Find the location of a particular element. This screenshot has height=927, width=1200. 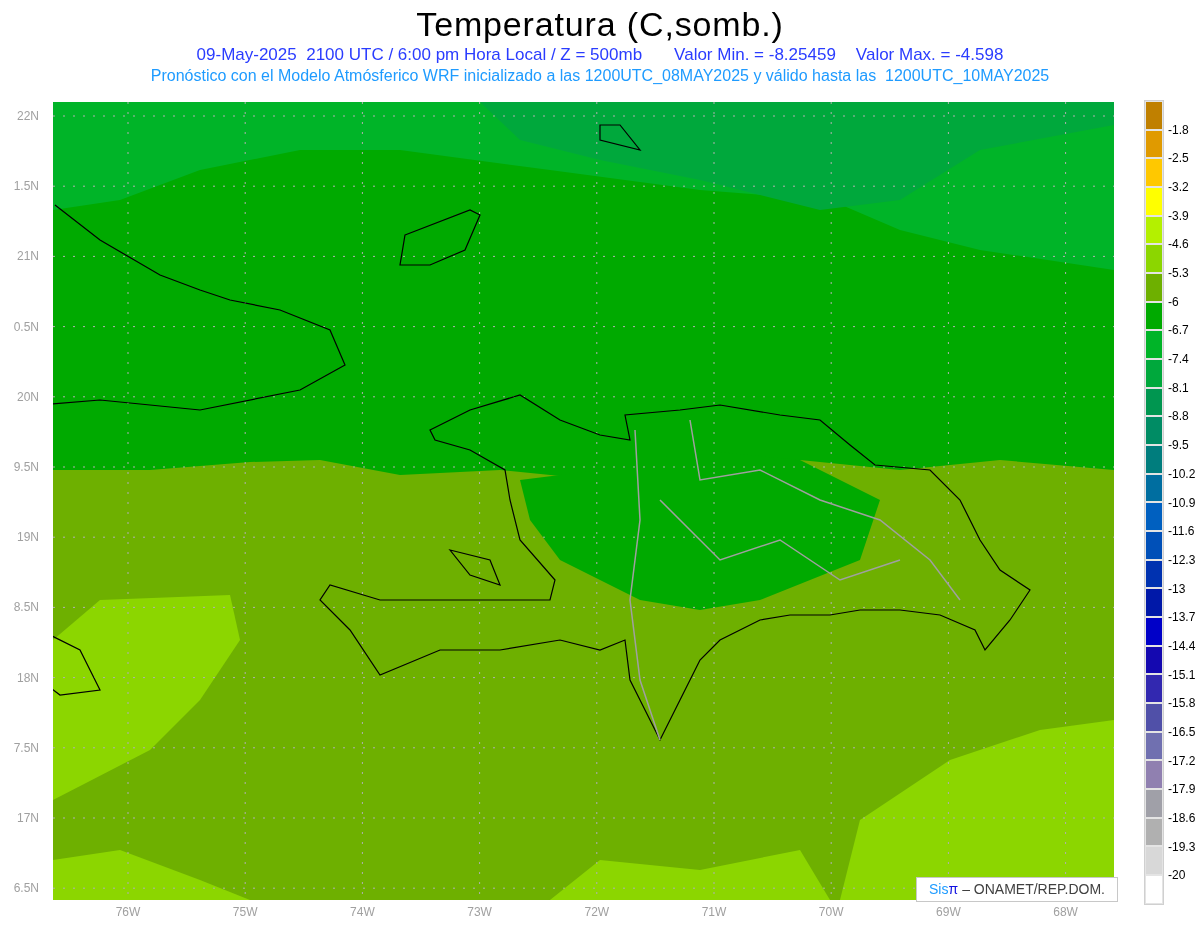

latitude-label: 21N is located at coordinates (28, 256).